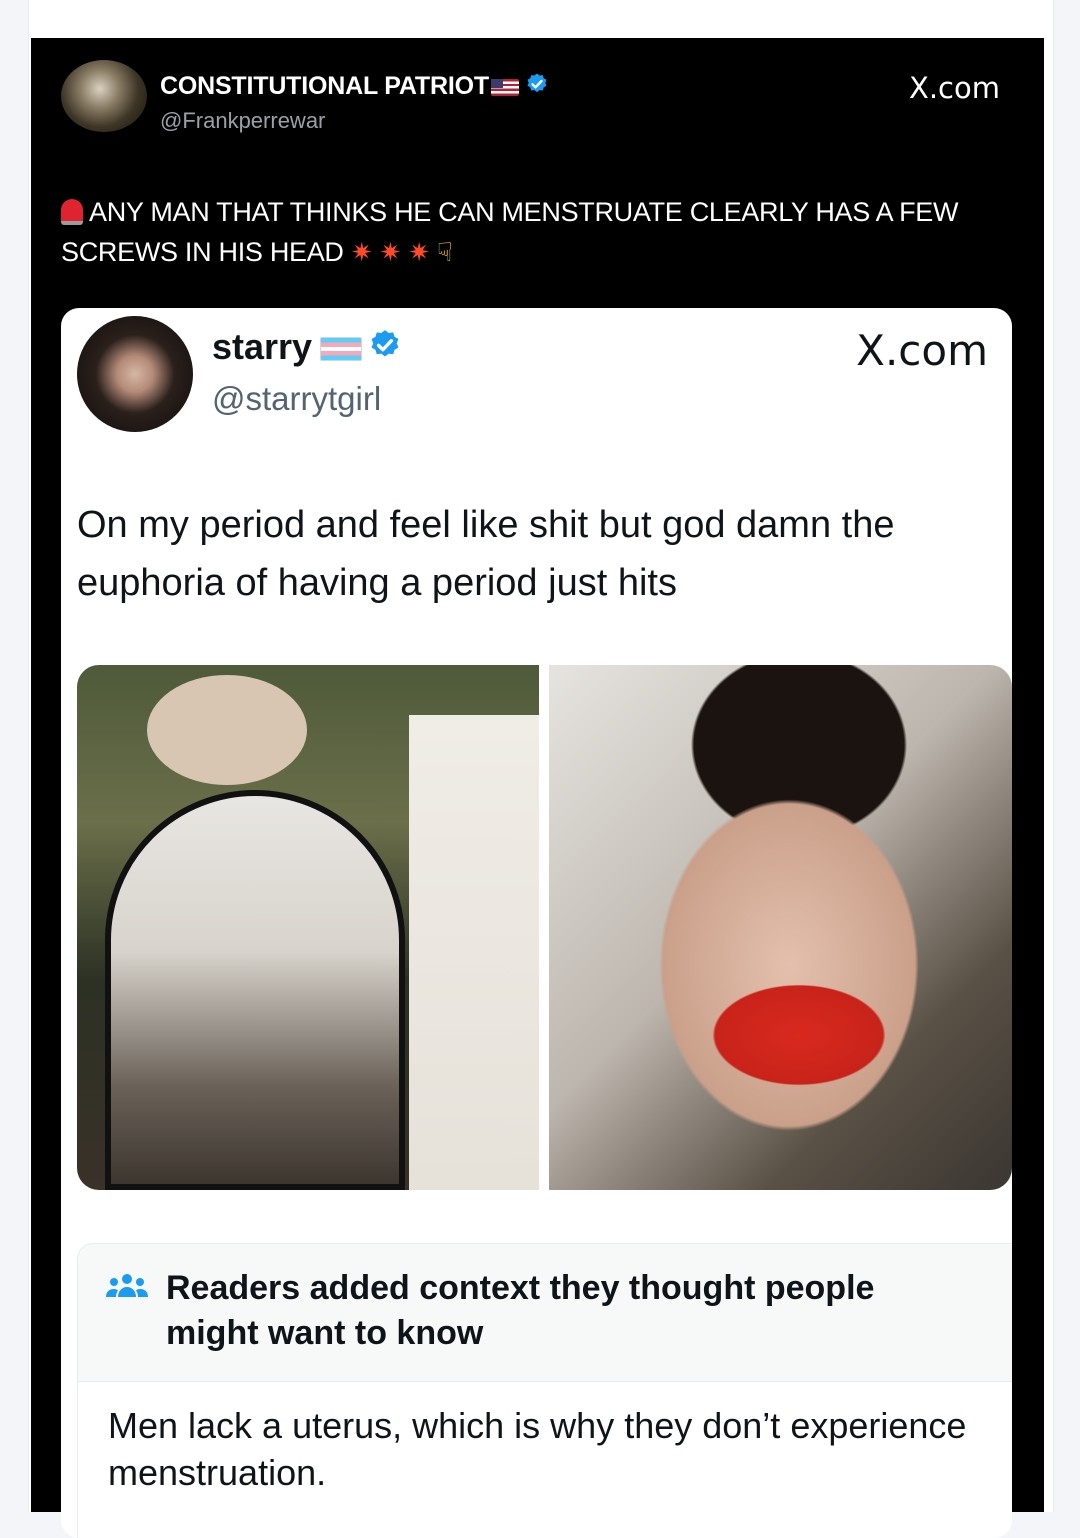 This screenshot has width=1080, height=1538. I want to click on quoted-source-label: X.com, so click(922, 350).